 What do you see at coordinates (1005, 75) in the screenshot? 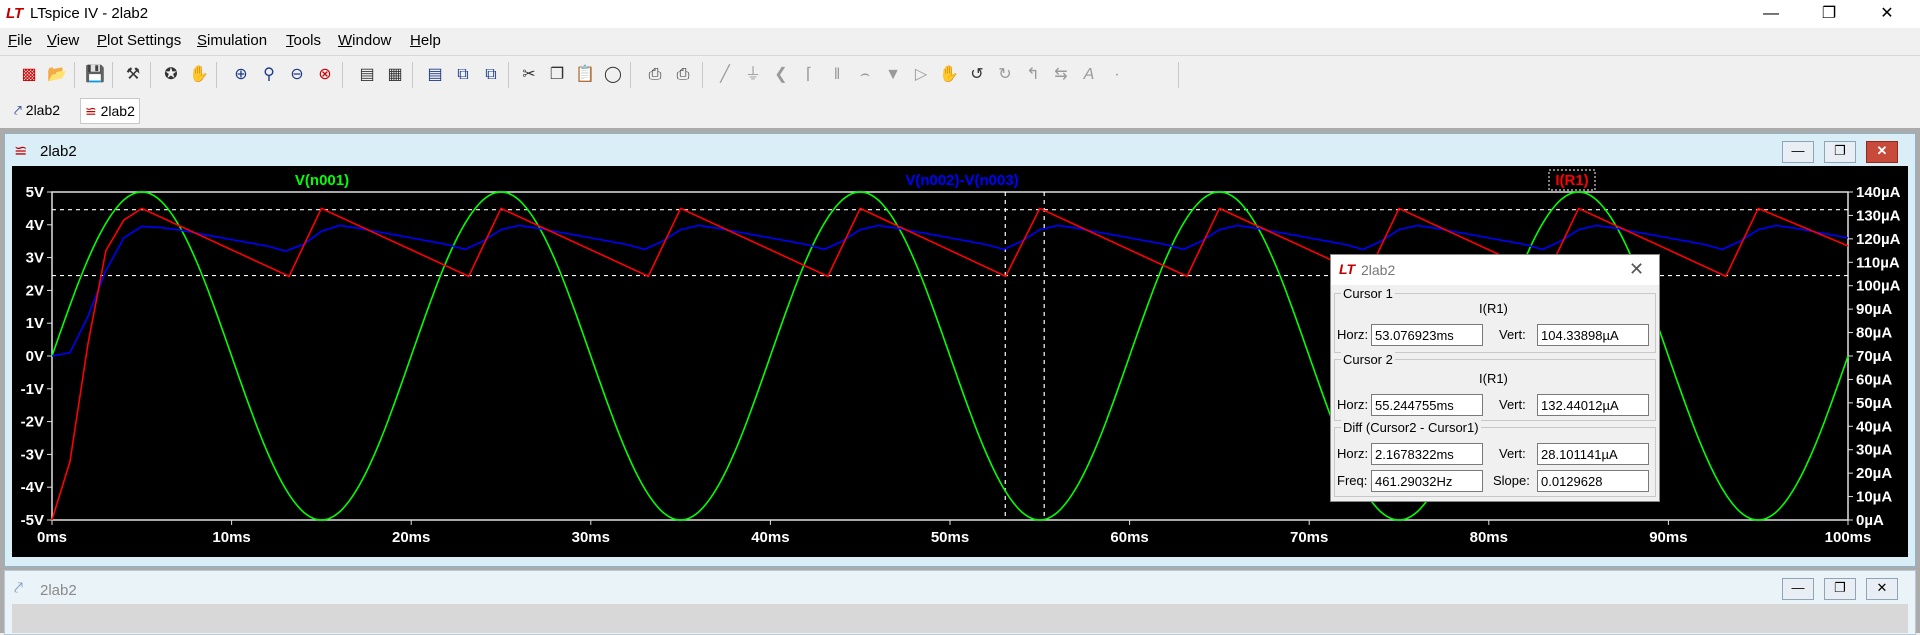
I see `redo-icon: ↻` at bounding box center [1005, 75].